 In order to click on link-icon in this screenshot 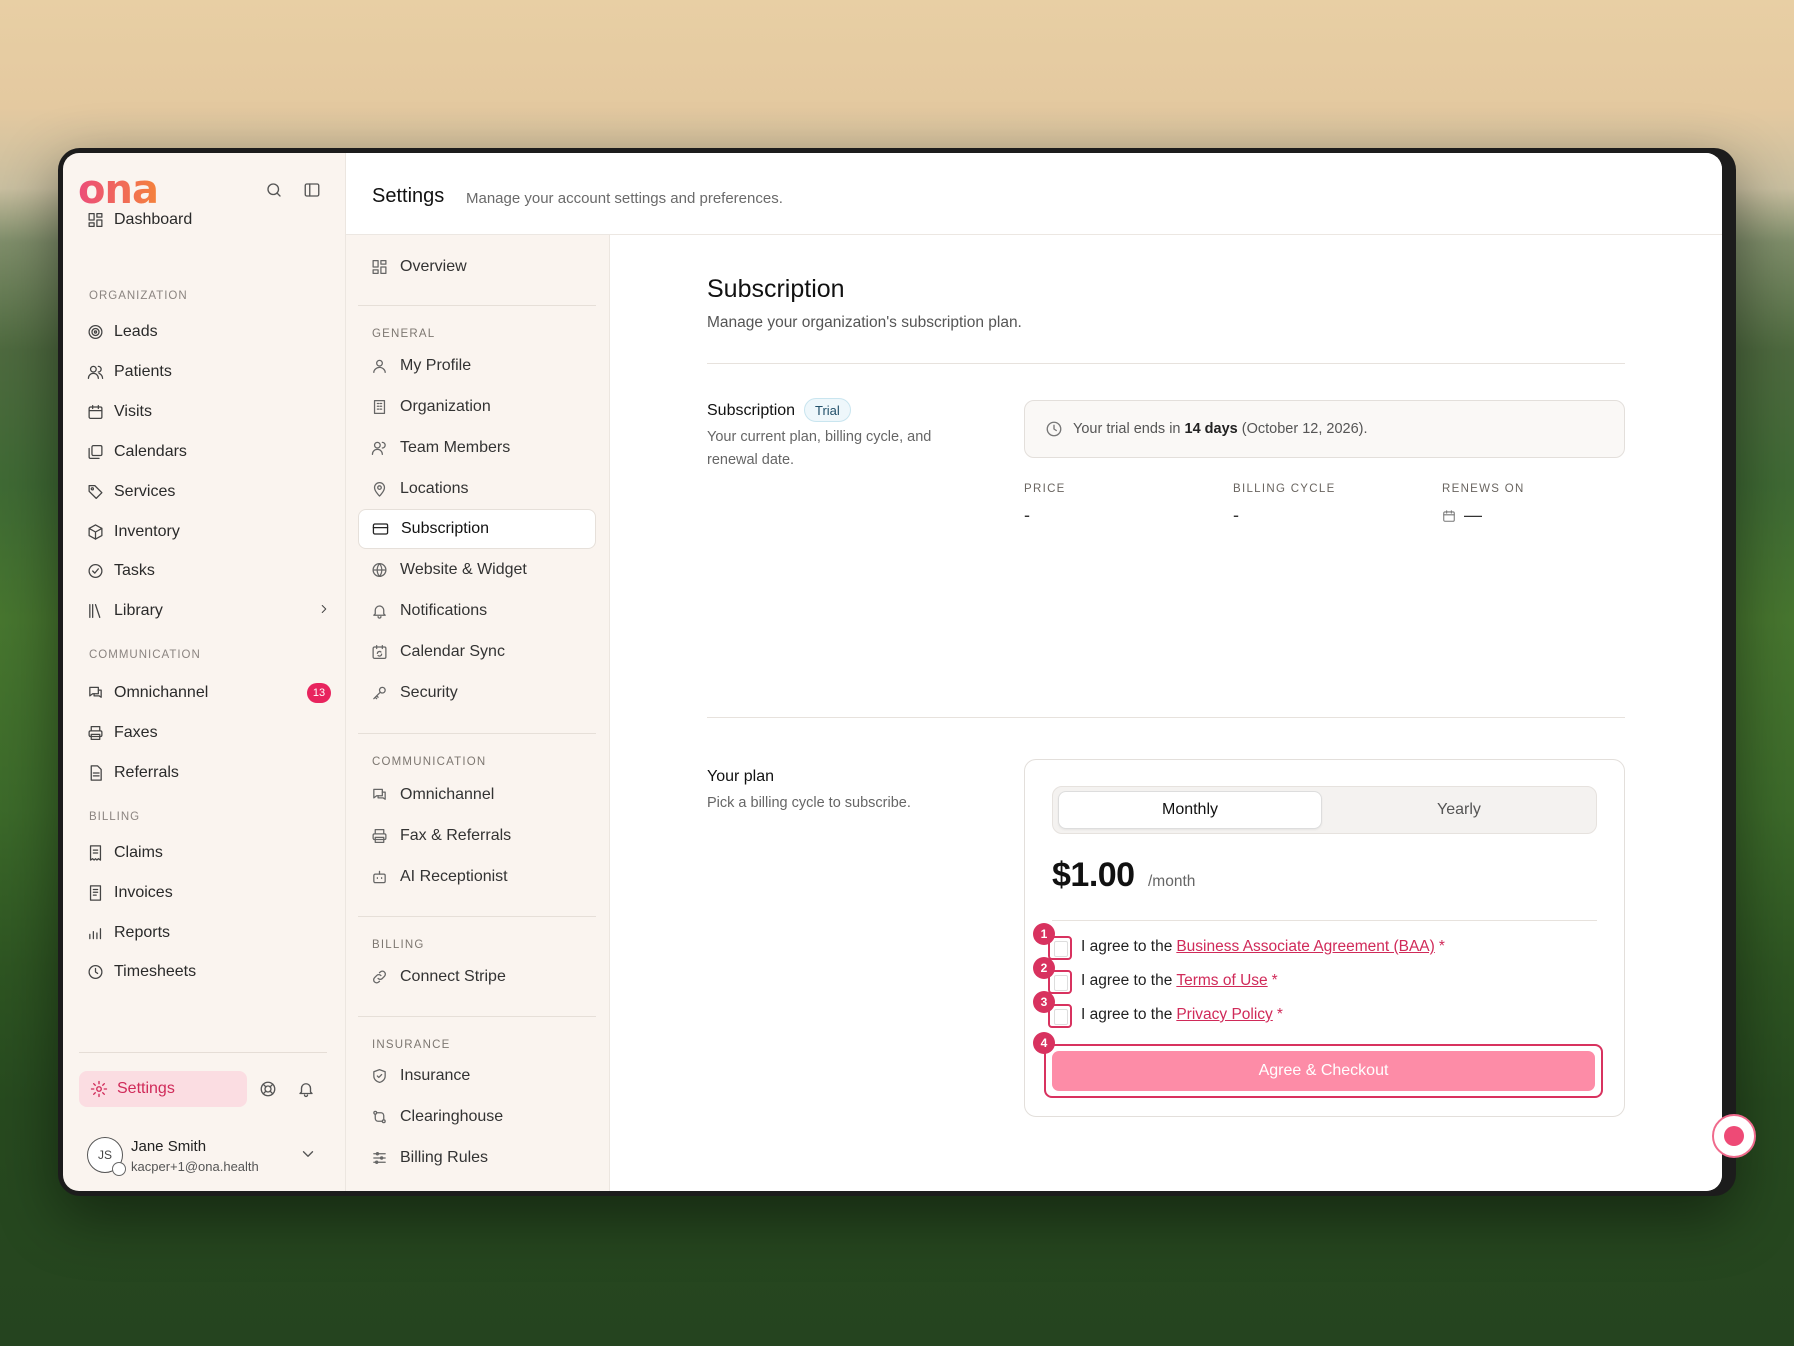, I will do `click(379, 977)`.